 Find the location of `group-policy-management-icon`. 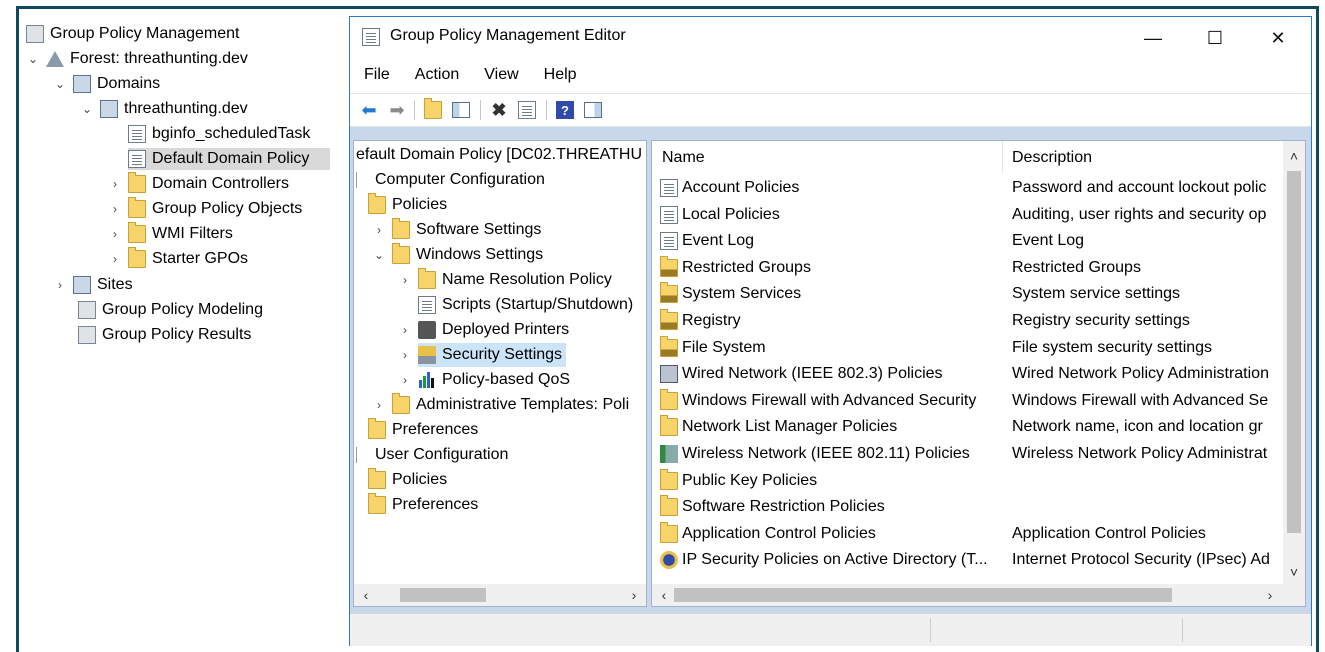

group-policy-management-icon is located at coordinates (35, 34).